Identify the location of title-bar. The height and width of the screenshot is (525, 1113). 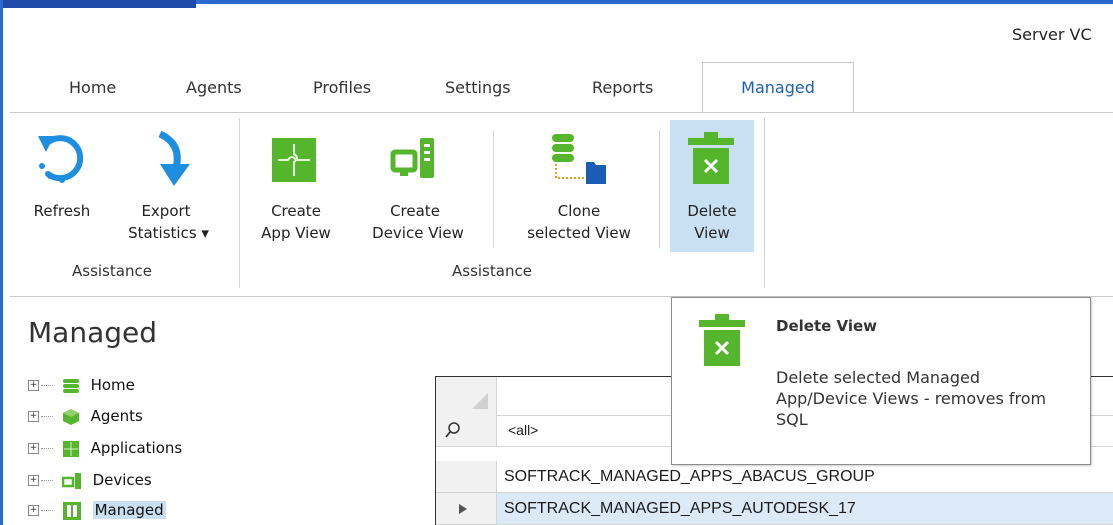
(556, 29).